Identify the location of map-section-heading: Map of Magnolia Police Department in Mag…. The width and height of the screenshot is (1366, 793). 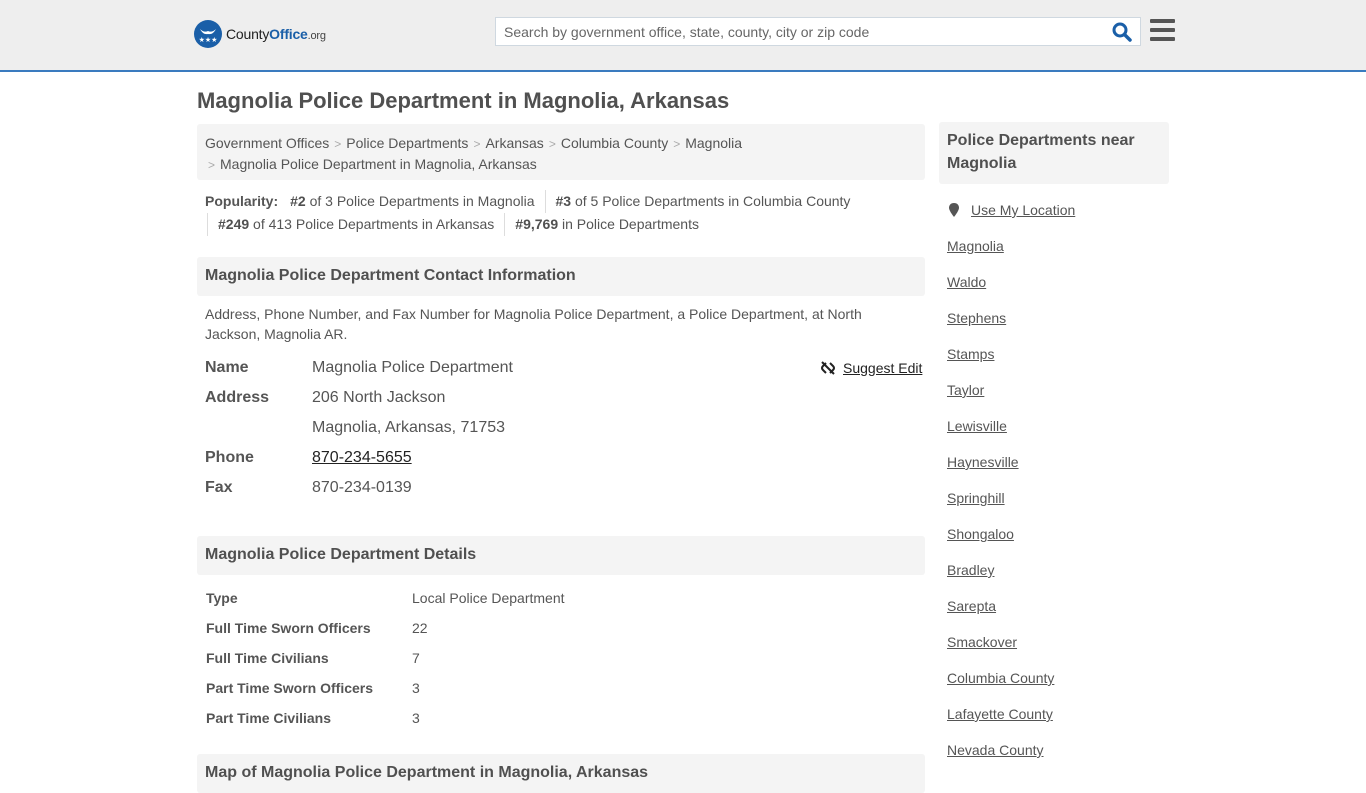
(561, 773).